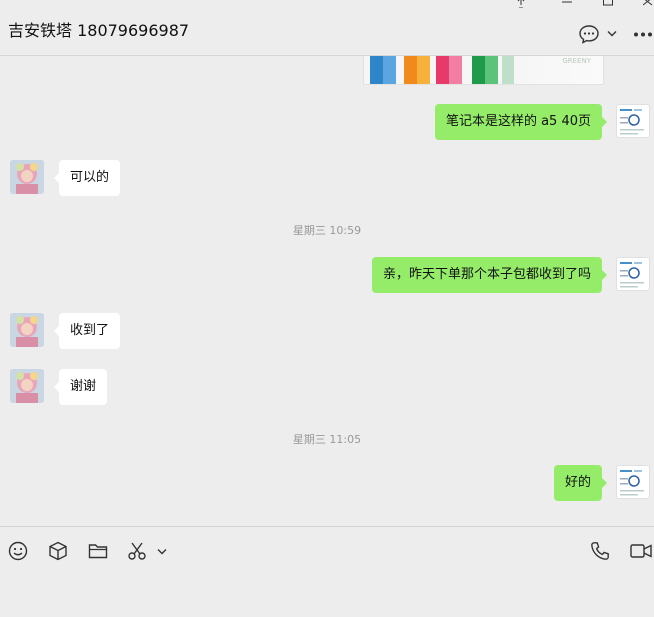 The image size is (654, 617). I want to click on scissors-icon, so click(137, 551).